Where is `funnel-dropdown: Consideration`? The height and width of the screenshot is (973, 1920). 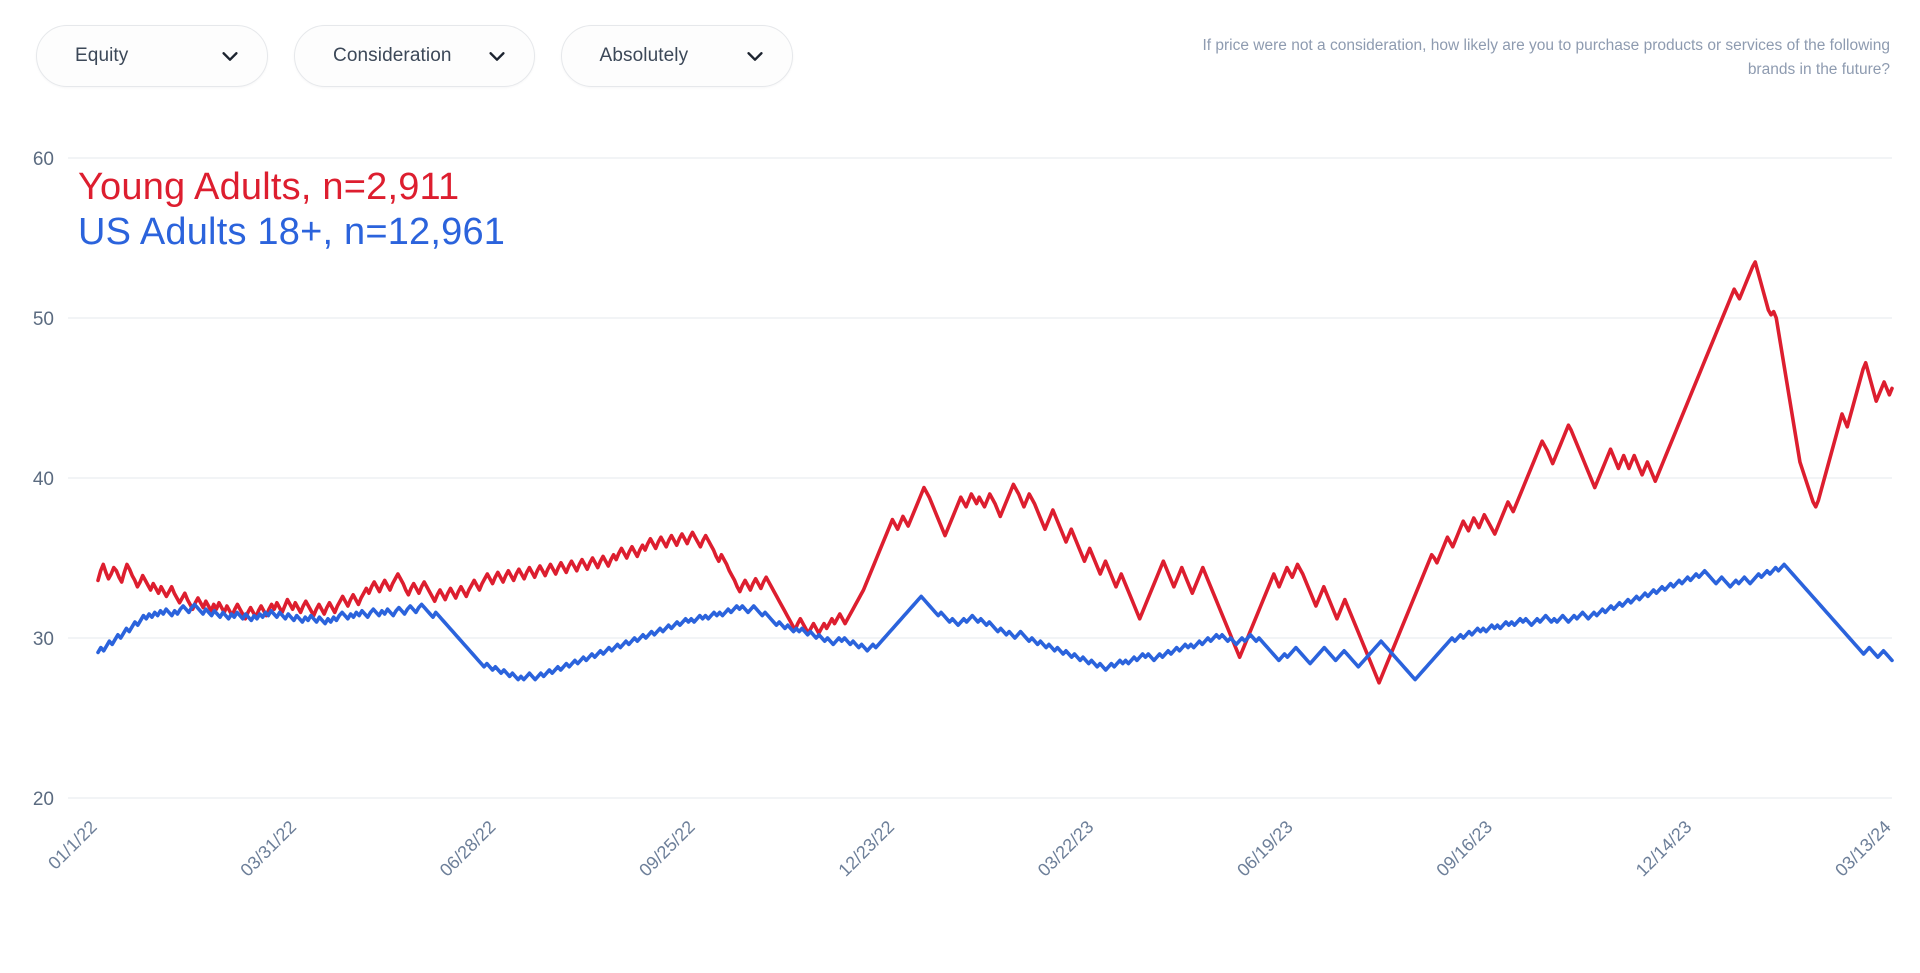
funnel-dropdown: Consideration is located at coordinates (414, 56).